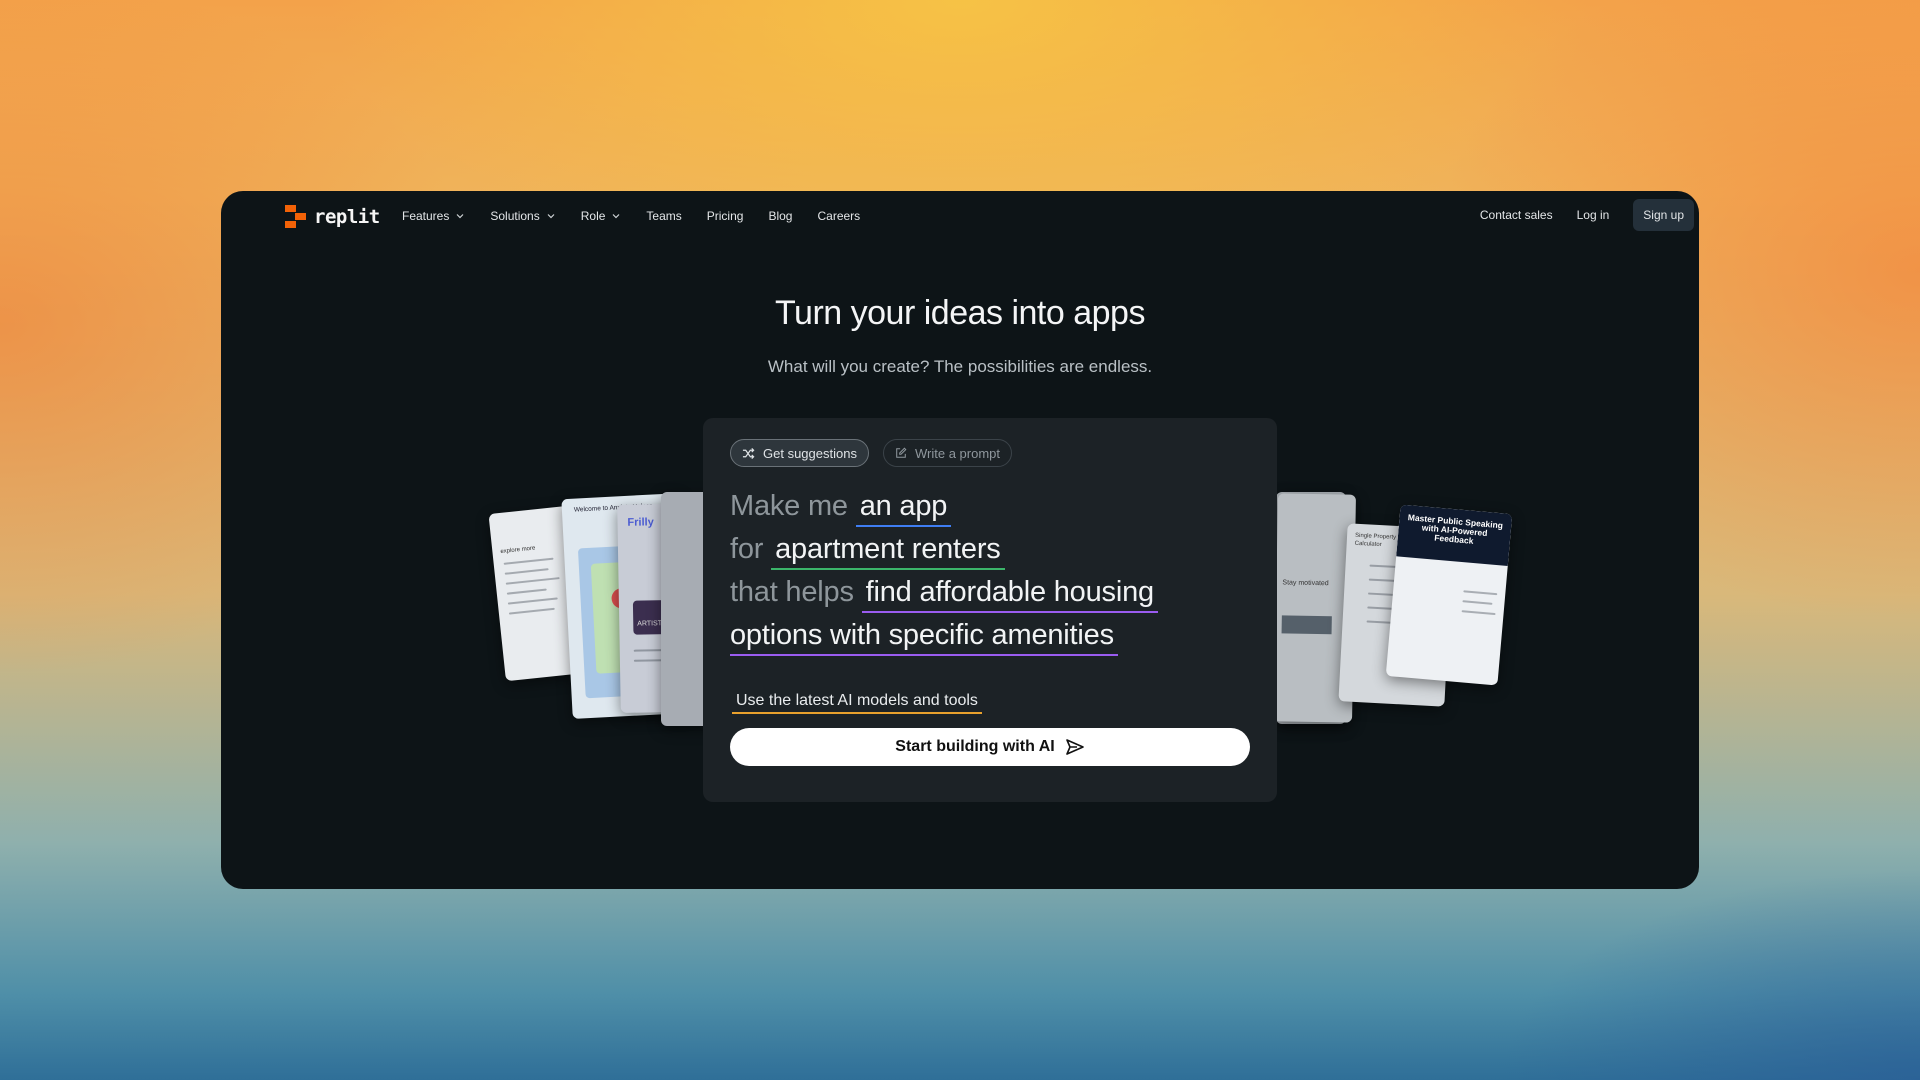 The image size is (1920, 1080). I want to click on get-suggestions-tab: Get suggestions, so click(799, 453).